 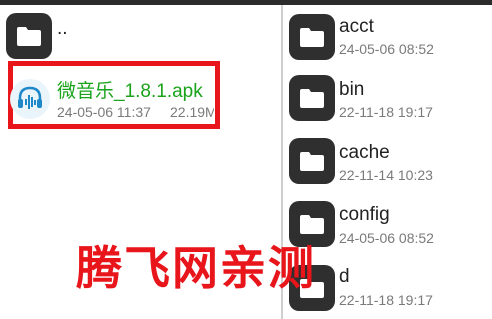 What do you see at coordinates (344, 276) in the screenshot?
I see `folder-name: d` at bounding box center [344, 276].